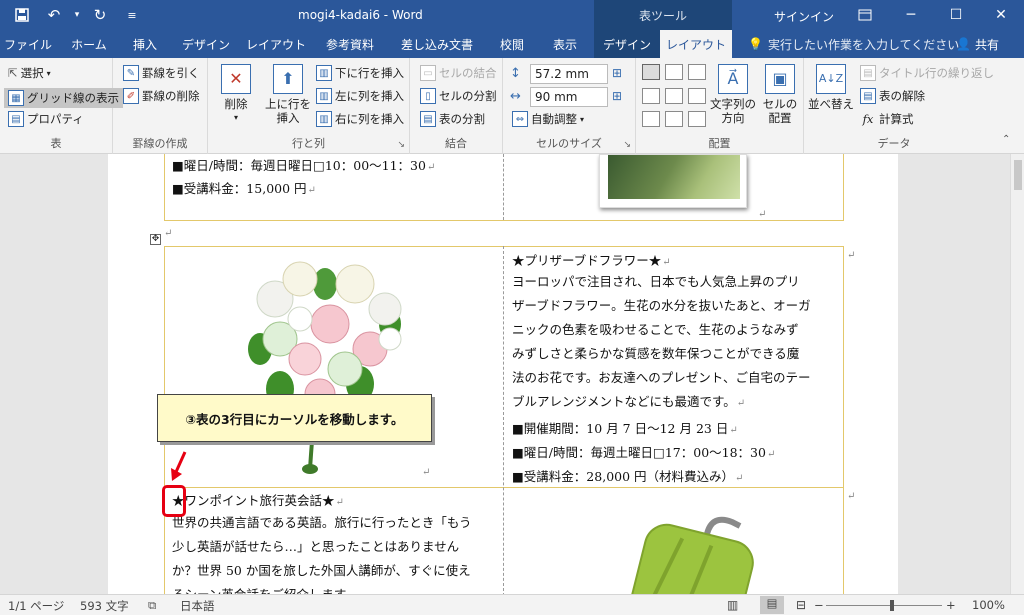 This screenshot has width=1024, height=615. What do you see at coordinates (674, 96) in the screenshot?
I see `align-center-icon` at bounding box center [674, 96].